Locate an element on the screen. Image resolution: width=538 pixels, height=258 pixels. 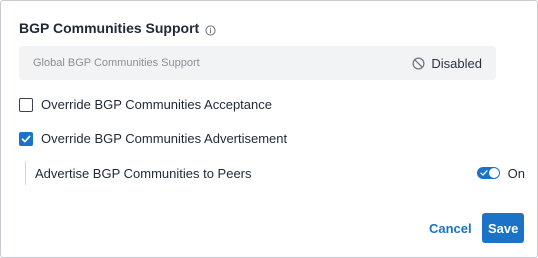
info-icon is located at coordinates (210, 29).